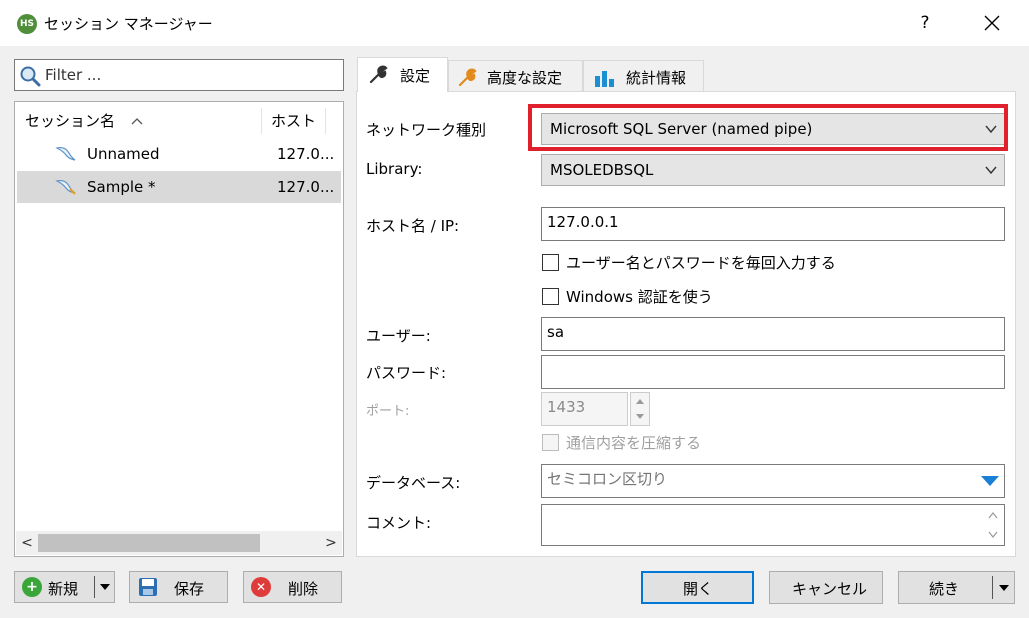  What do you see at coordinates (773, 170) in the screenshot?
I see `library-select: MSOLEDBSQL` at bounding box center [773, 170].